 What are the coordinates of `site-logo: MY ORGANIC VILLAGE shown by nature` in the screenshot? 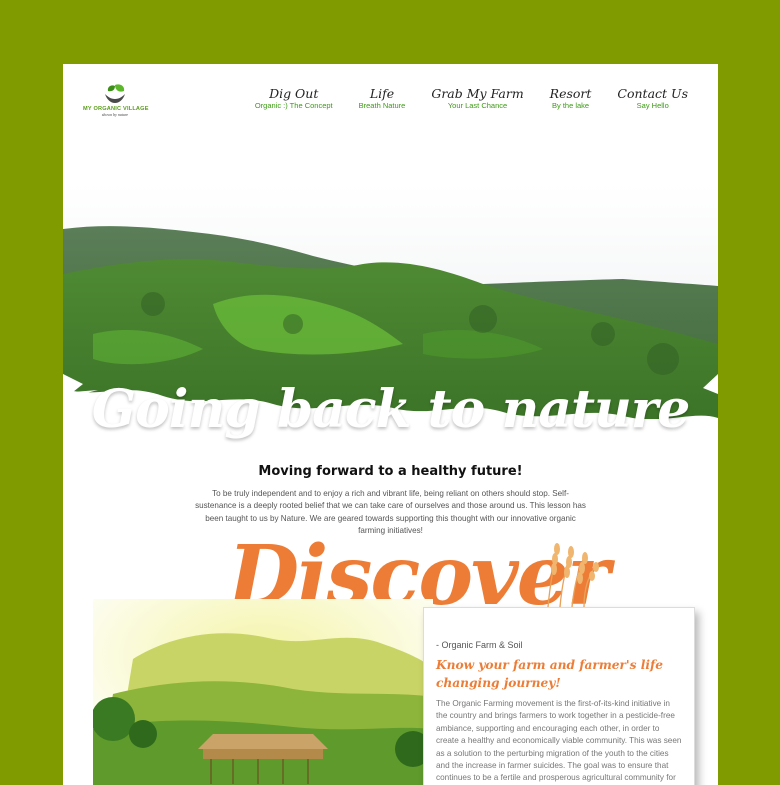 It's located at (115, 101).